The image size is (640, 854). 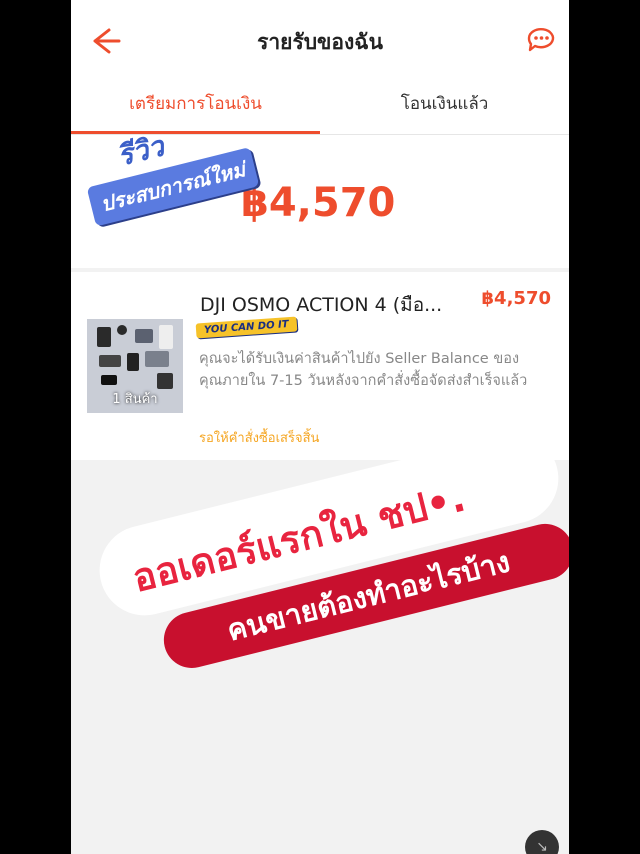 I want to click on scroll-corner-icon: ↘, so click(x=542, y=842).